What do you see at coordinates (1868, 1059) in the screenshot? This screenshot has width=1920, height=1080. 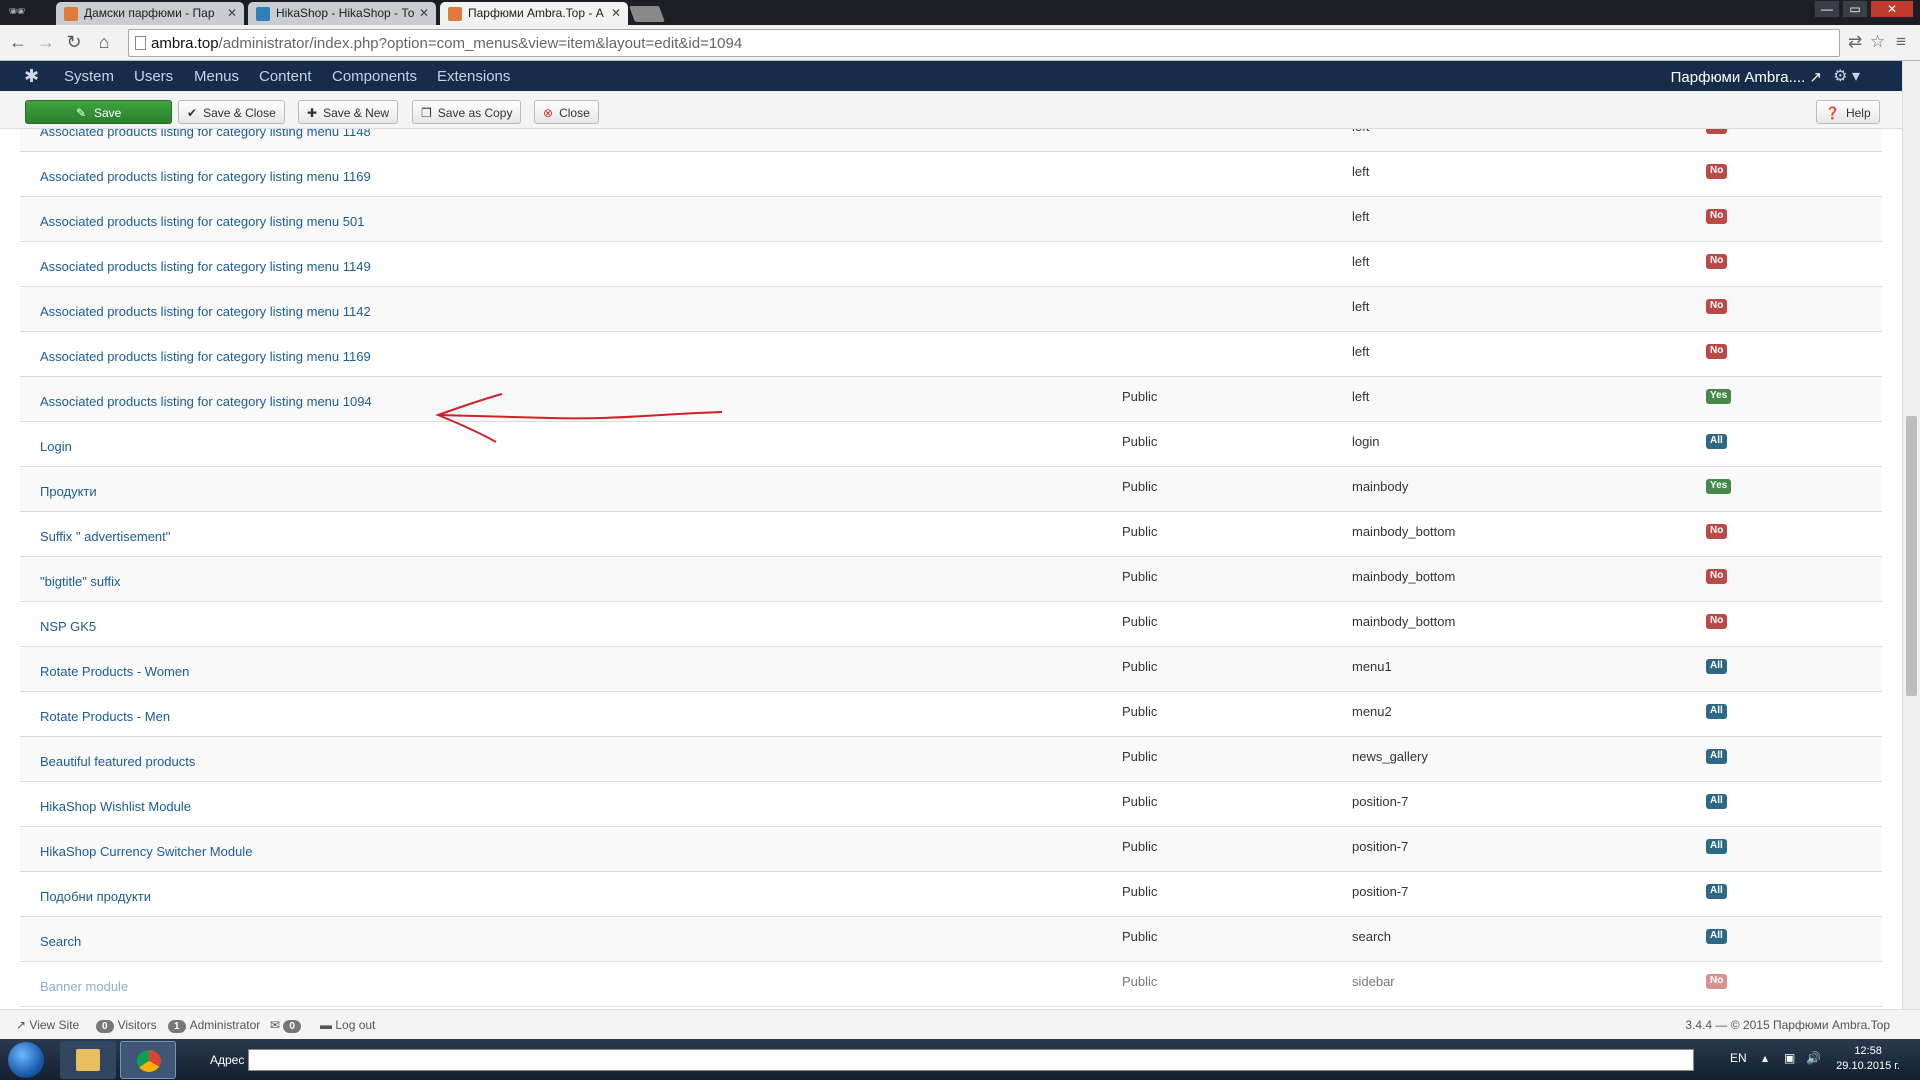 I see `system-clock: 12:58 29.10.2015 г.` at bounding box center [1868, 1059].